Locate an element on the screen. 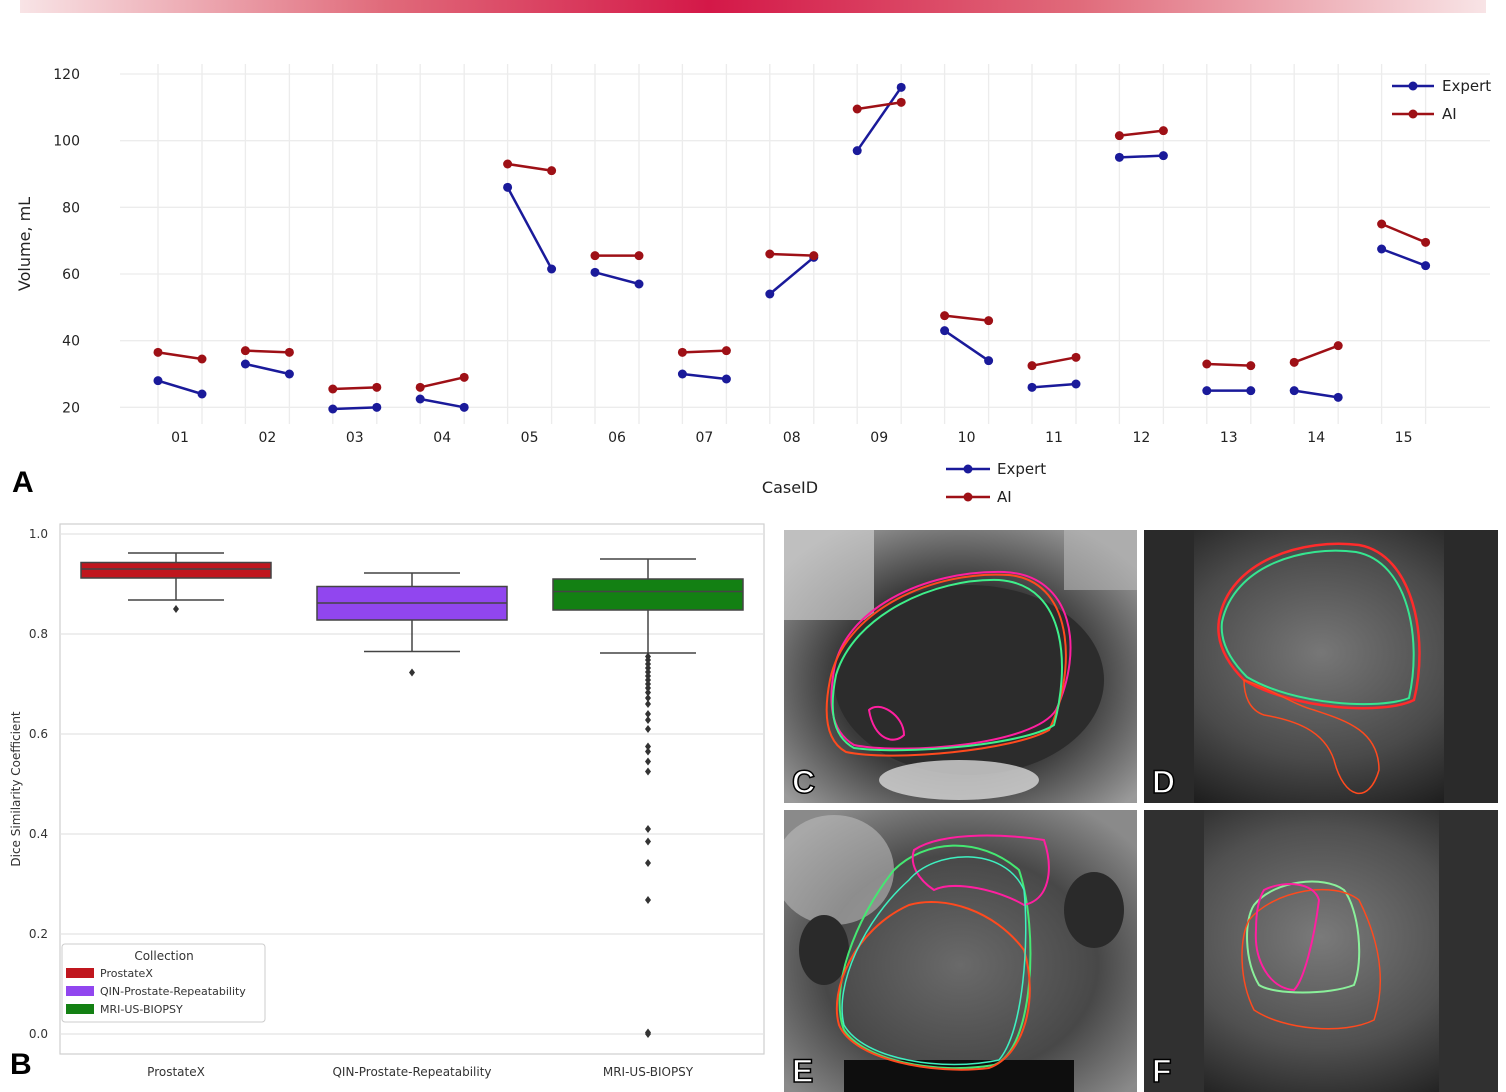 The image size is (1506, 1092). box-0-iqr is located at coordinates (176, 570).